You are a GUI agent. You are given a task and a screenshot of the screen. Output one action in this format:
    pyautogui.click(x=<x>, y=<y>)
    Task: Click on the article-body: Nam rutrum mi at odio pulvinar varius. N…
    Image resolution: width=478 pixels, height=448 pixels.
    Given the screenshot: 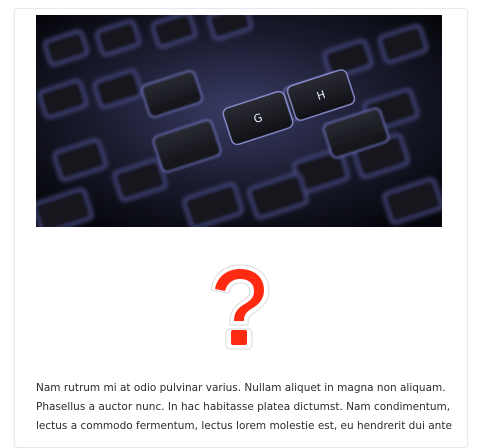 What is the action you would take?
    pyautogui.click(x=244, y=407)
    